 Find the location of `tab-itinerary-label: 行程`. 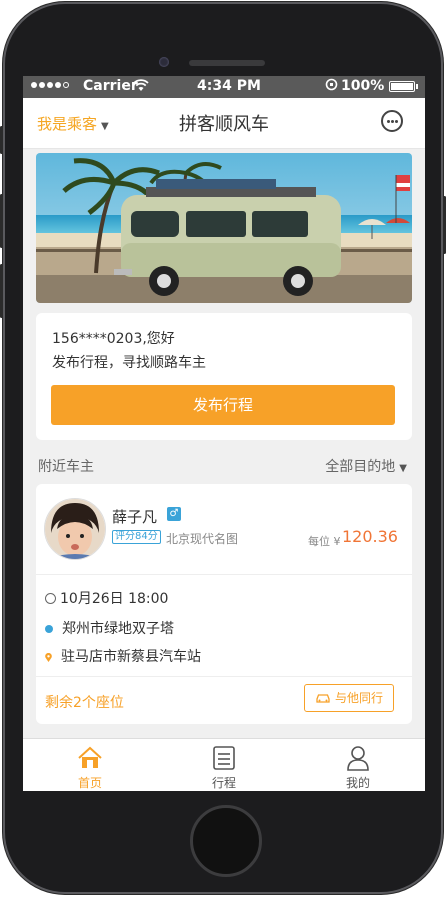

tab-itinerary-label: 行程 is located at coordinates (223, 783).